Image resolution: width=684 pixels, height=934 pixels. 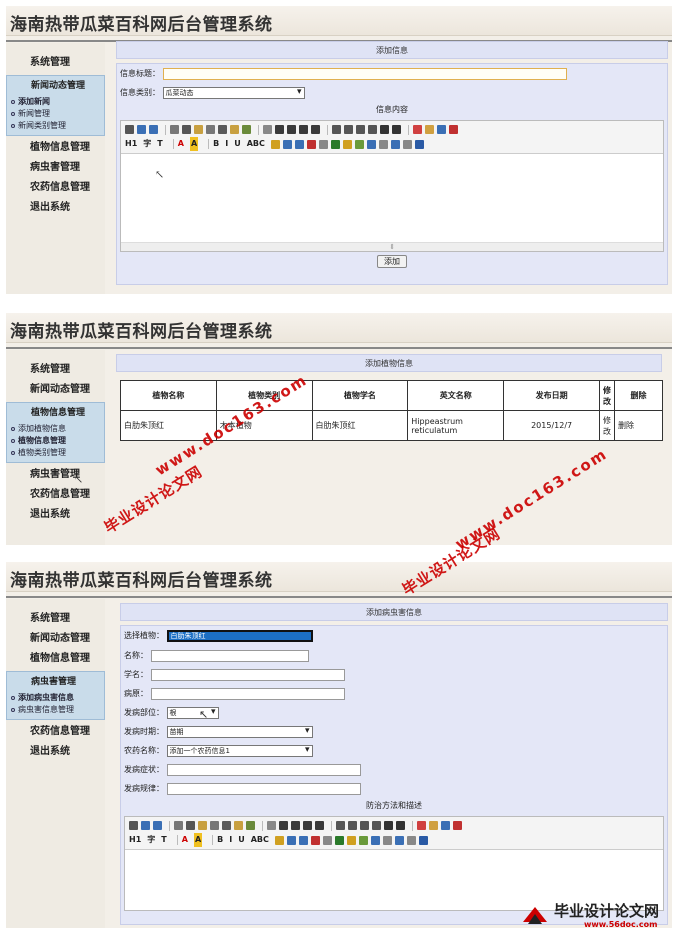 What do you see at coordinates (55, 453) in the screenshot?
I see `sub-plant-category: 植物类别管理` at bounding box center [55, 453].